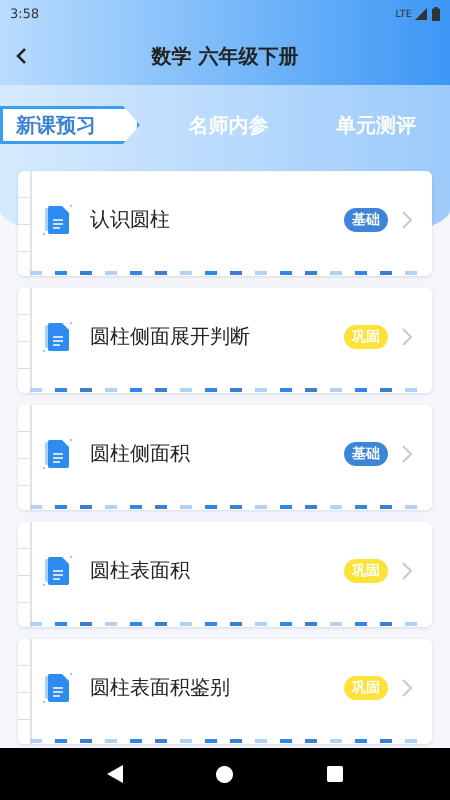 The image size is (450, 800). I want to click on tab: 新课预习, so click(70, 125).